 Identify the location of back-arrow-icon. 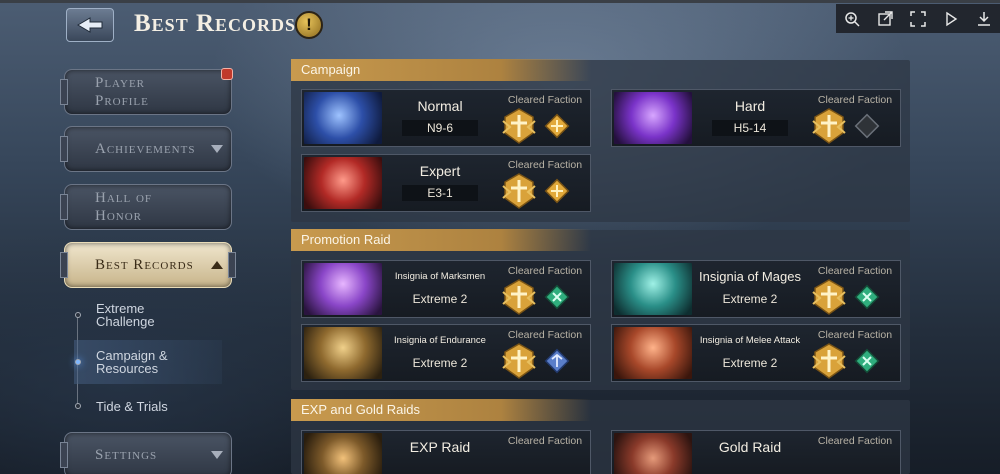
(90, 25).